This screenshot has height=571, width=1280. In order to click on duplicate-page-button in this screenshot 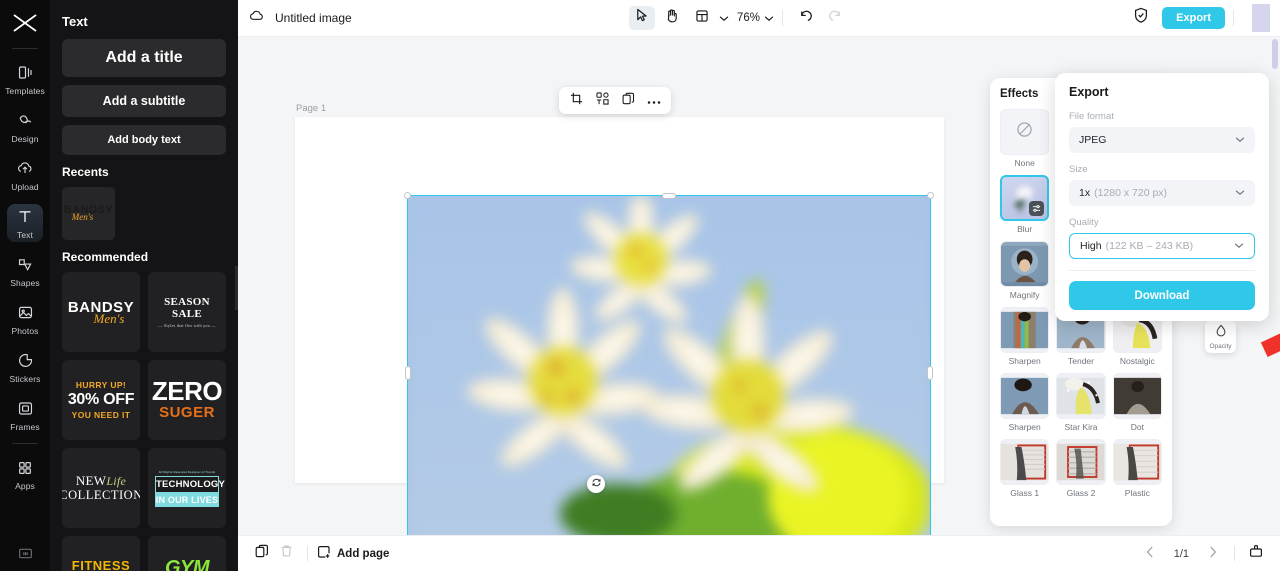, I will do `click(262, 554)`.